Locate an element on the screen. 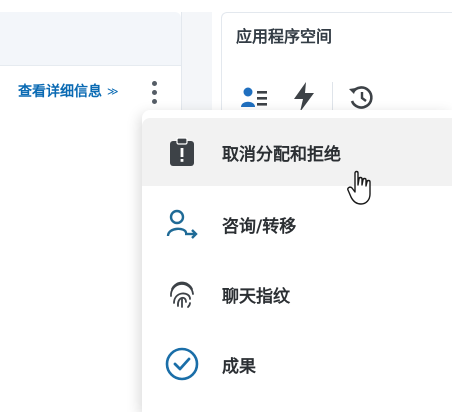 The width and height of the screenshot is (452, 412). menu-item-consult-transfer: 咨询/转移 is located at coordinates (297, 224).